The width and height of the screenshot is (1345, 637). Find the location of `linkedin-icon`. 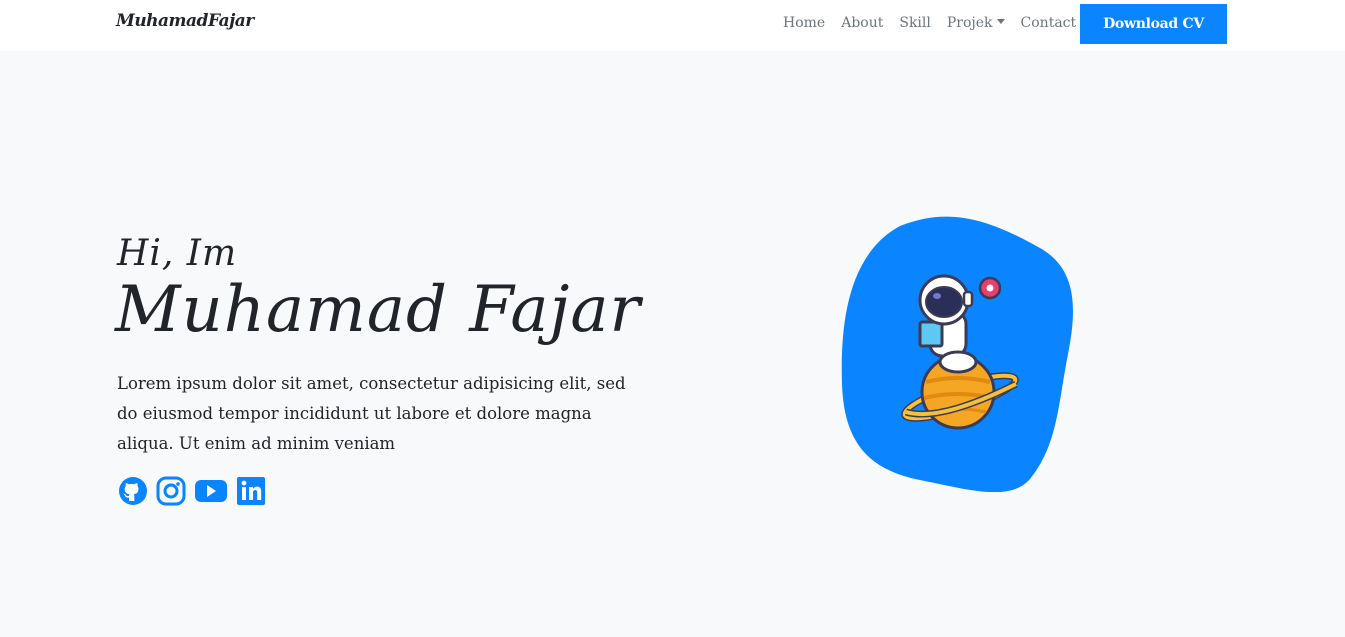

linkedin-icon is located at coordinates (251, 491).